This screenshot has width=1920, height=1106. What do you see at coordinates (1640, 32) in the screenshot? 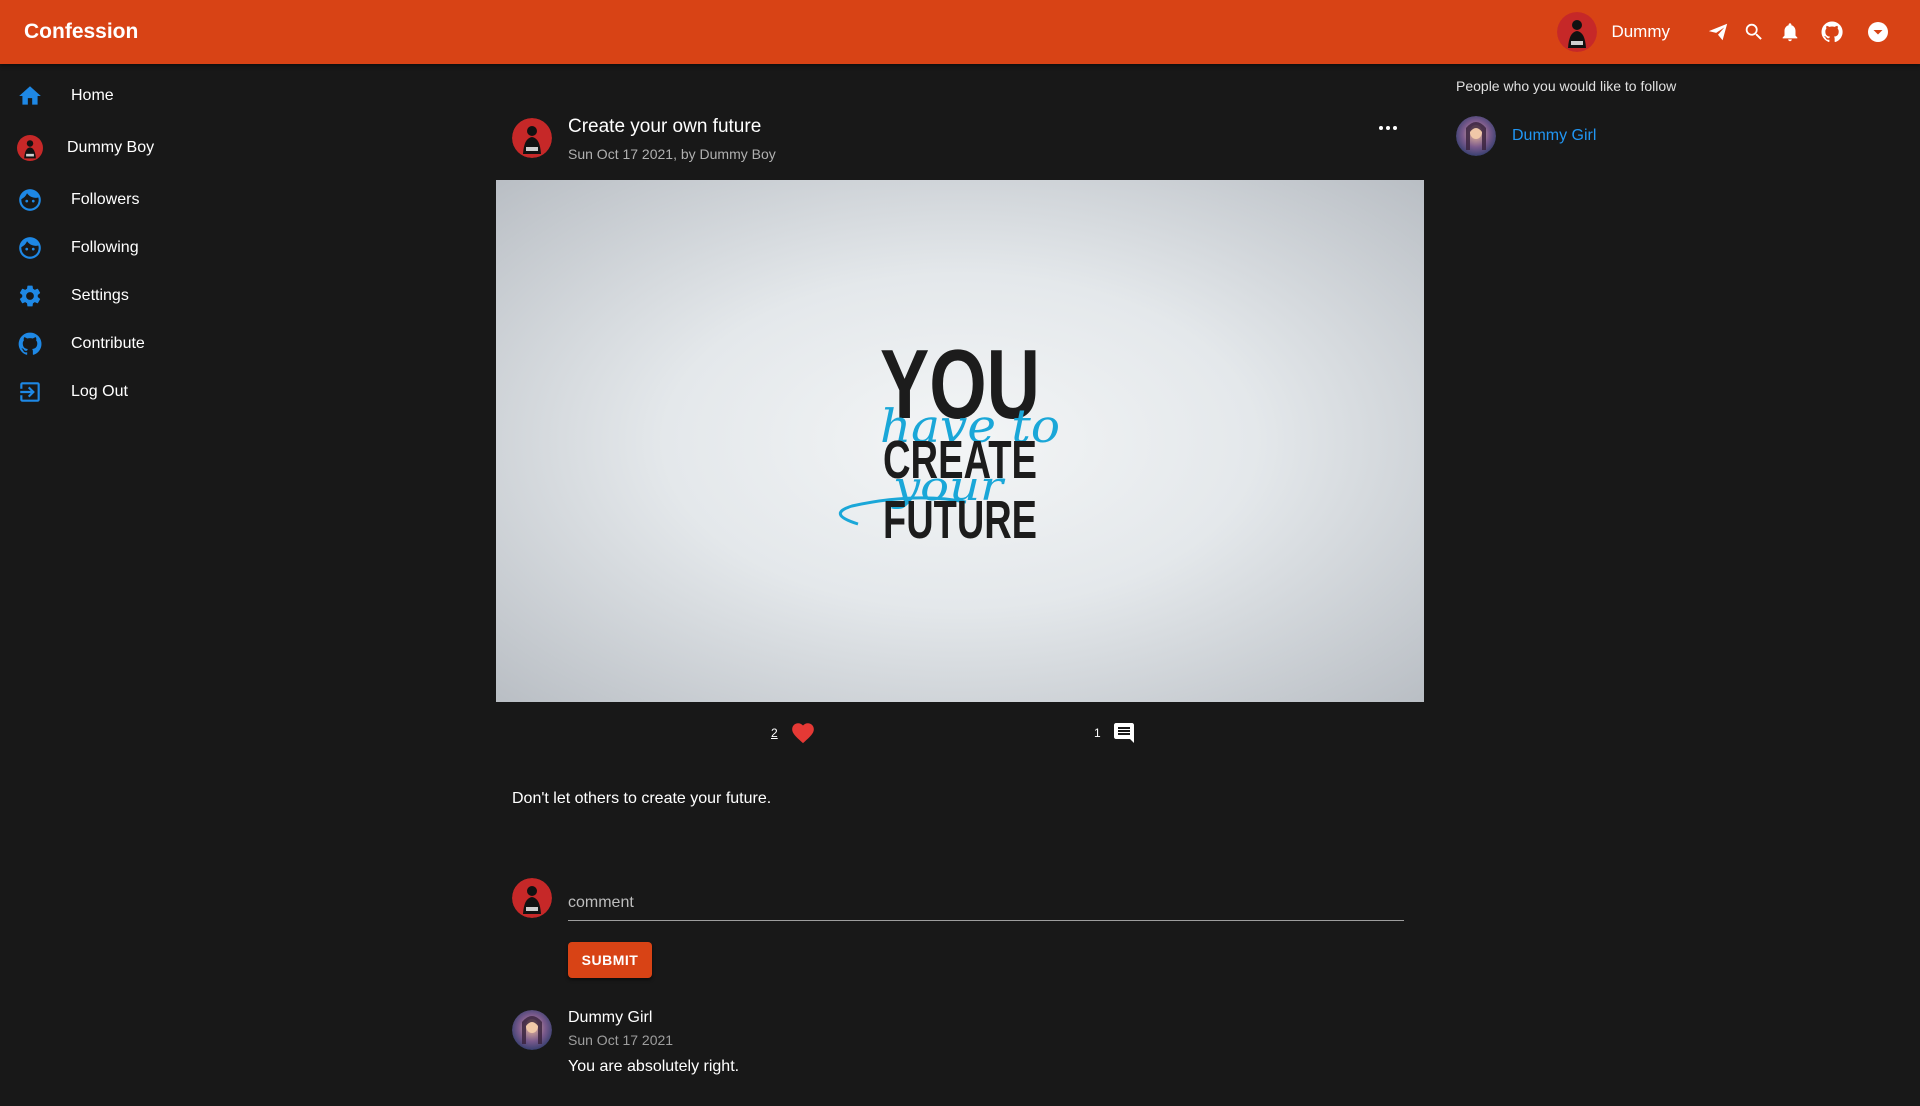
I see `header-user-name: Dummy` at bounding box center [1640, 32].